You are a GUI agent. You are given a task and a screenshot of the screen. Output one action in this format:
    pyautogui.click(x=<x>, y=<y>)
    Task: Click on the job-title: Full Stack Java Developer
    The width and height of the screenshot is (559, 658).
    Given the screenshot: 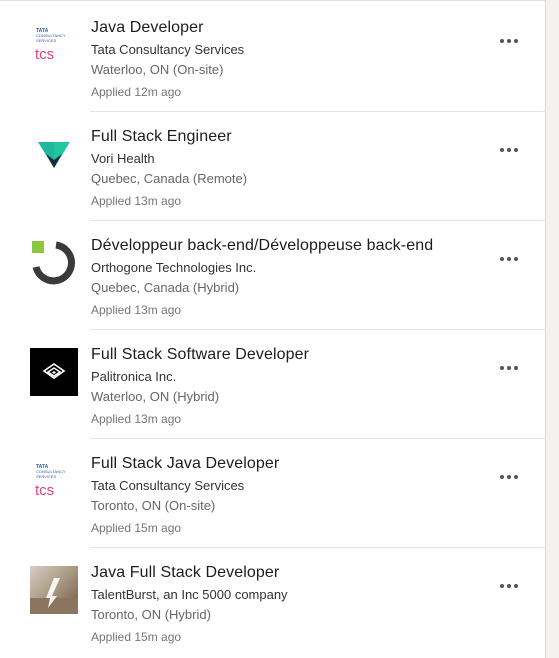 What is the action you would take?
    pyautogui.click(x=185, y=464)
    